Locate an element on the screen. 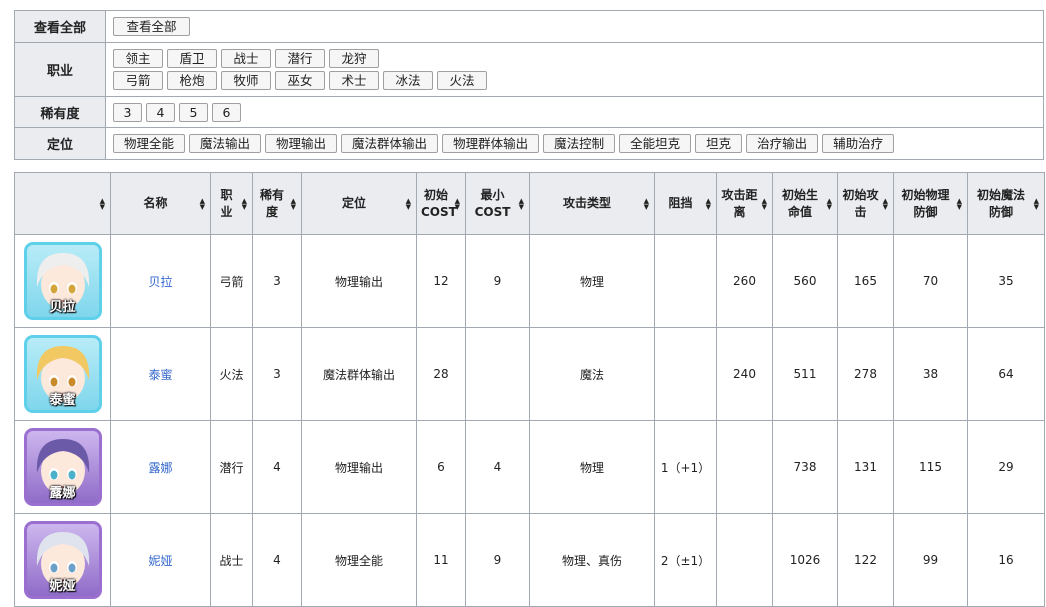  filter-button-job: 术士 is located at coordinates (354, 80).